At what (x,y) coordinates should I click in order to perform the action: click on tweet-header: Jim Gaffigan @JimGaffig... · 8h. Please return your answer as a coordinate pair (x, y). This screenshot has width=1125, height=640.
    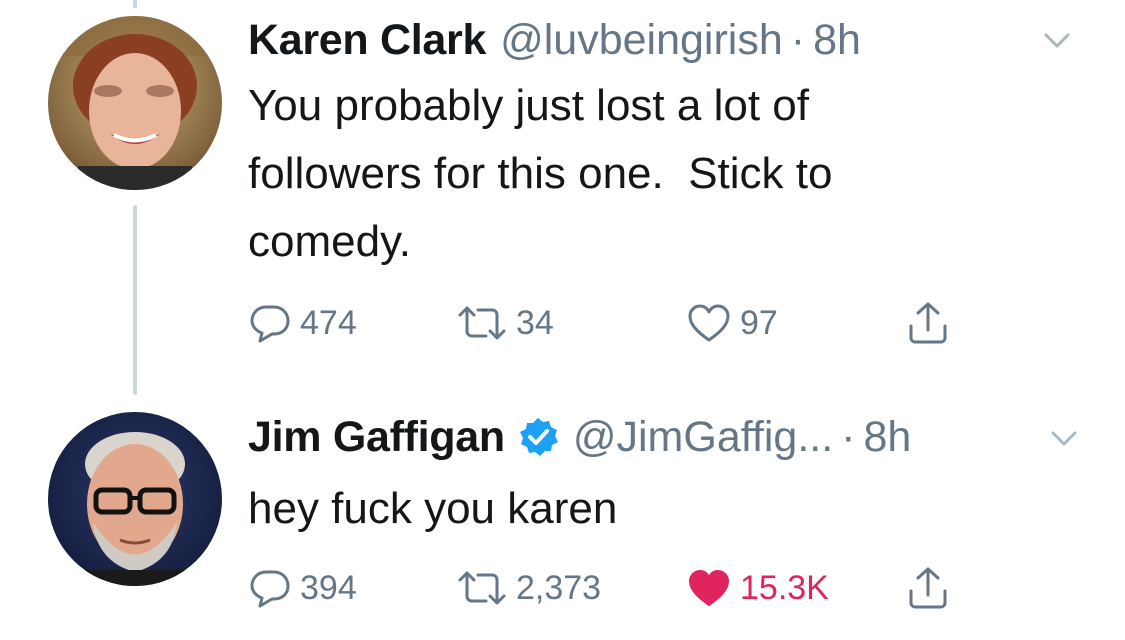
    Looking at the image, I should click on (666, 437).